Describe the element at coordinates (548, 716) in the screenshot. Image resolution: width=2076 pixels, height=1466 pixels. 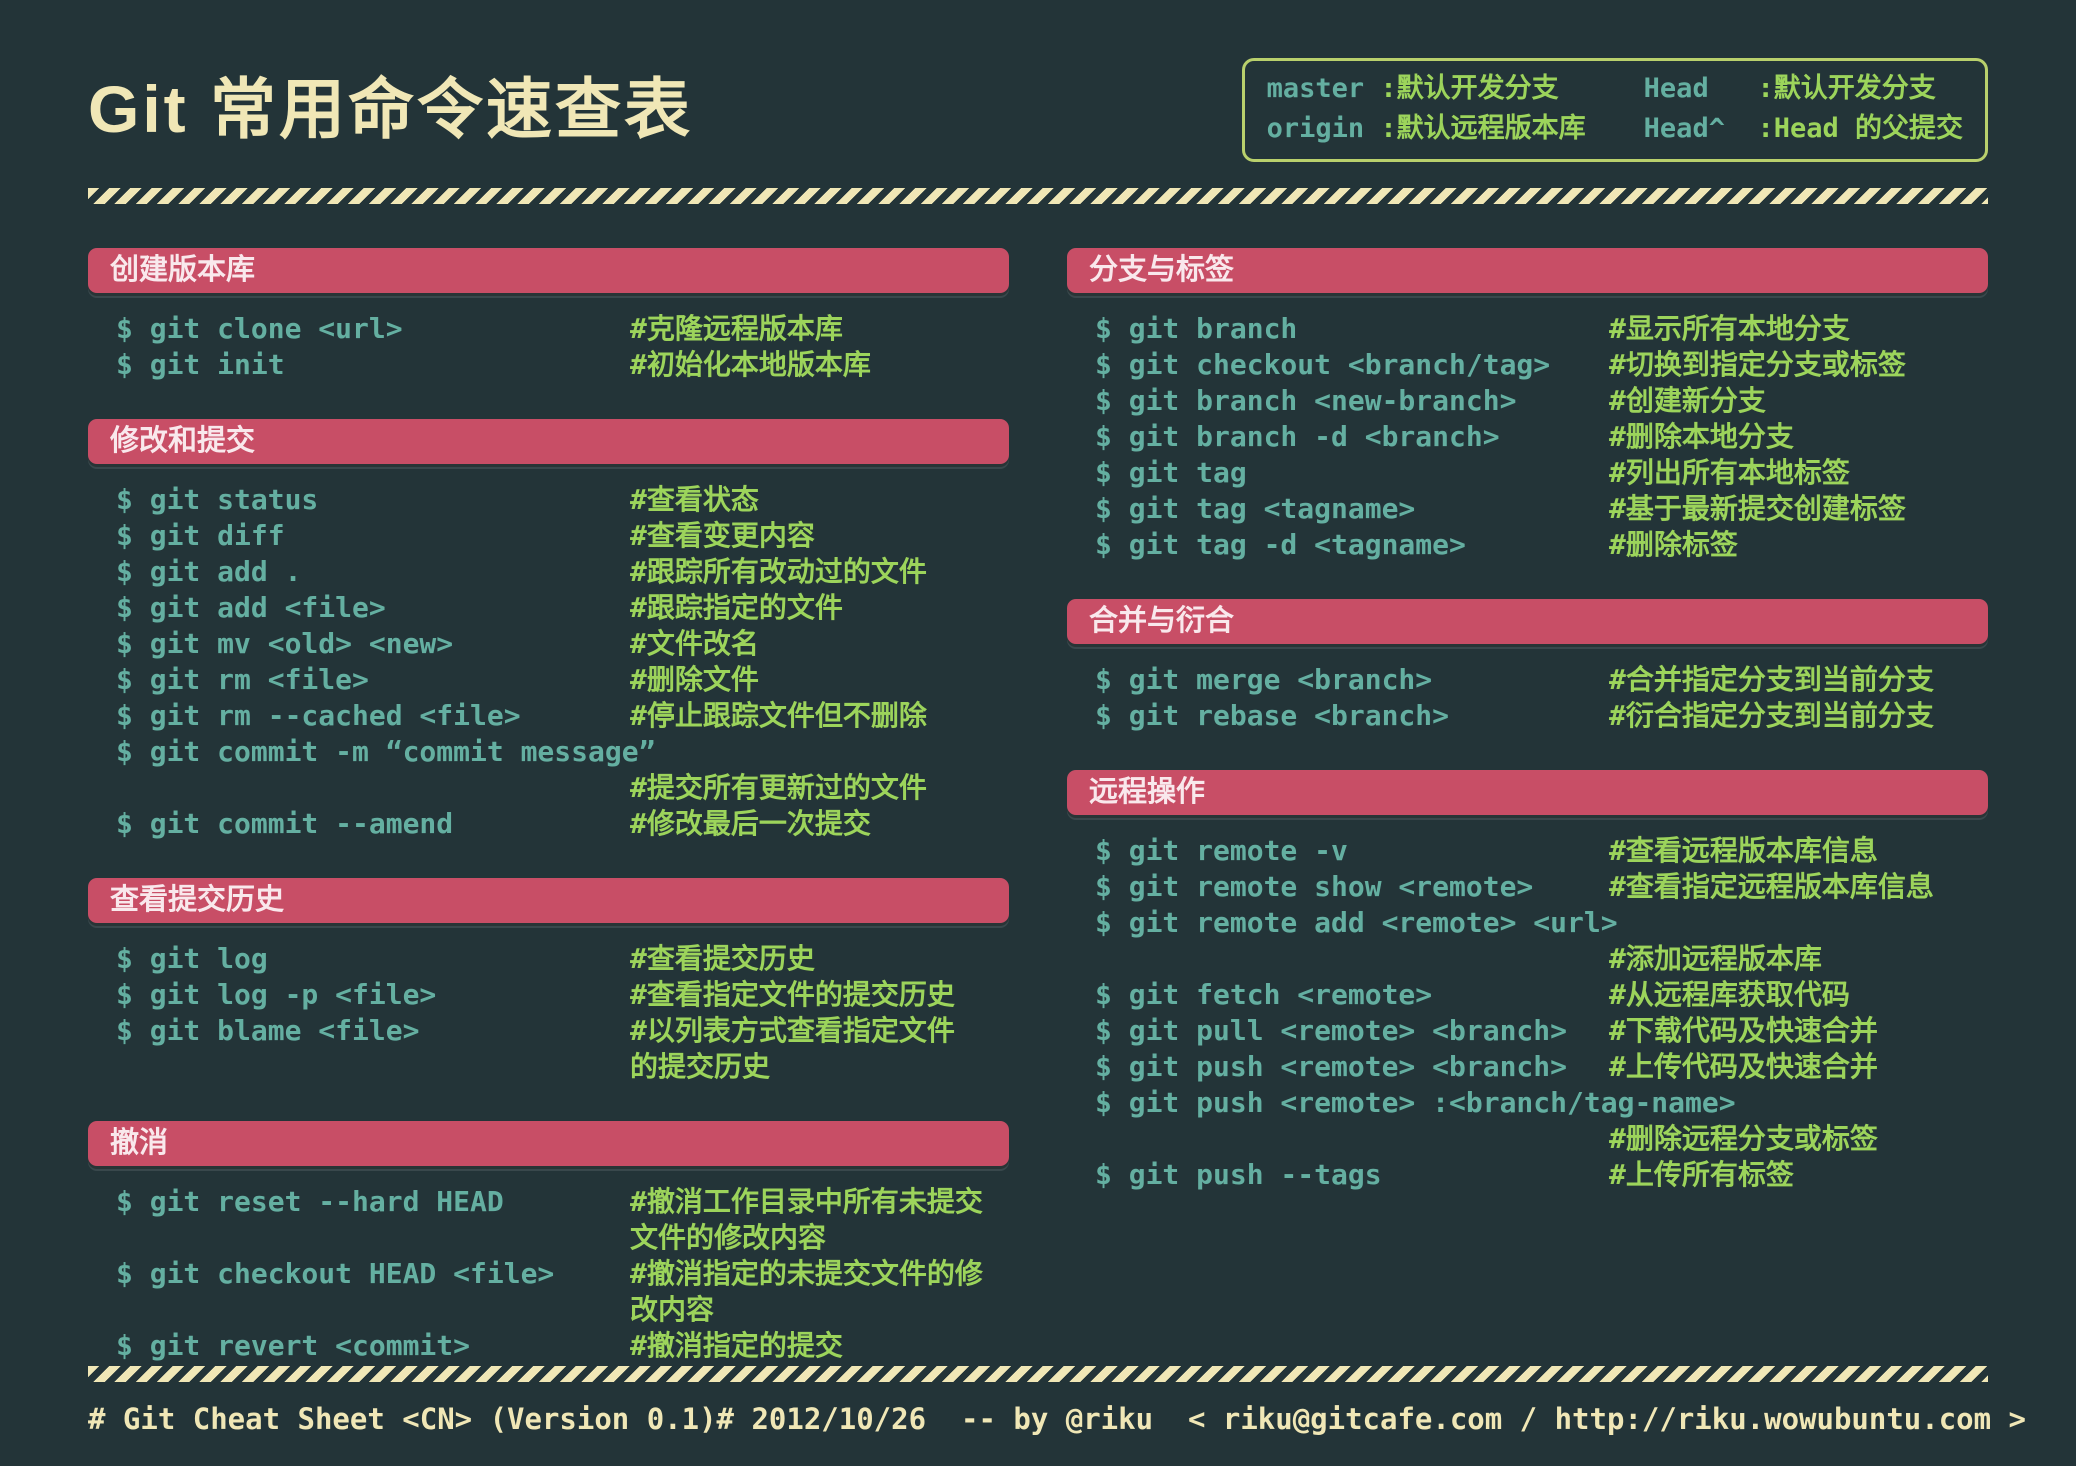
I see `command-row: $ git rm --cached <file> #停止跟踪文件但不删除` at that location.